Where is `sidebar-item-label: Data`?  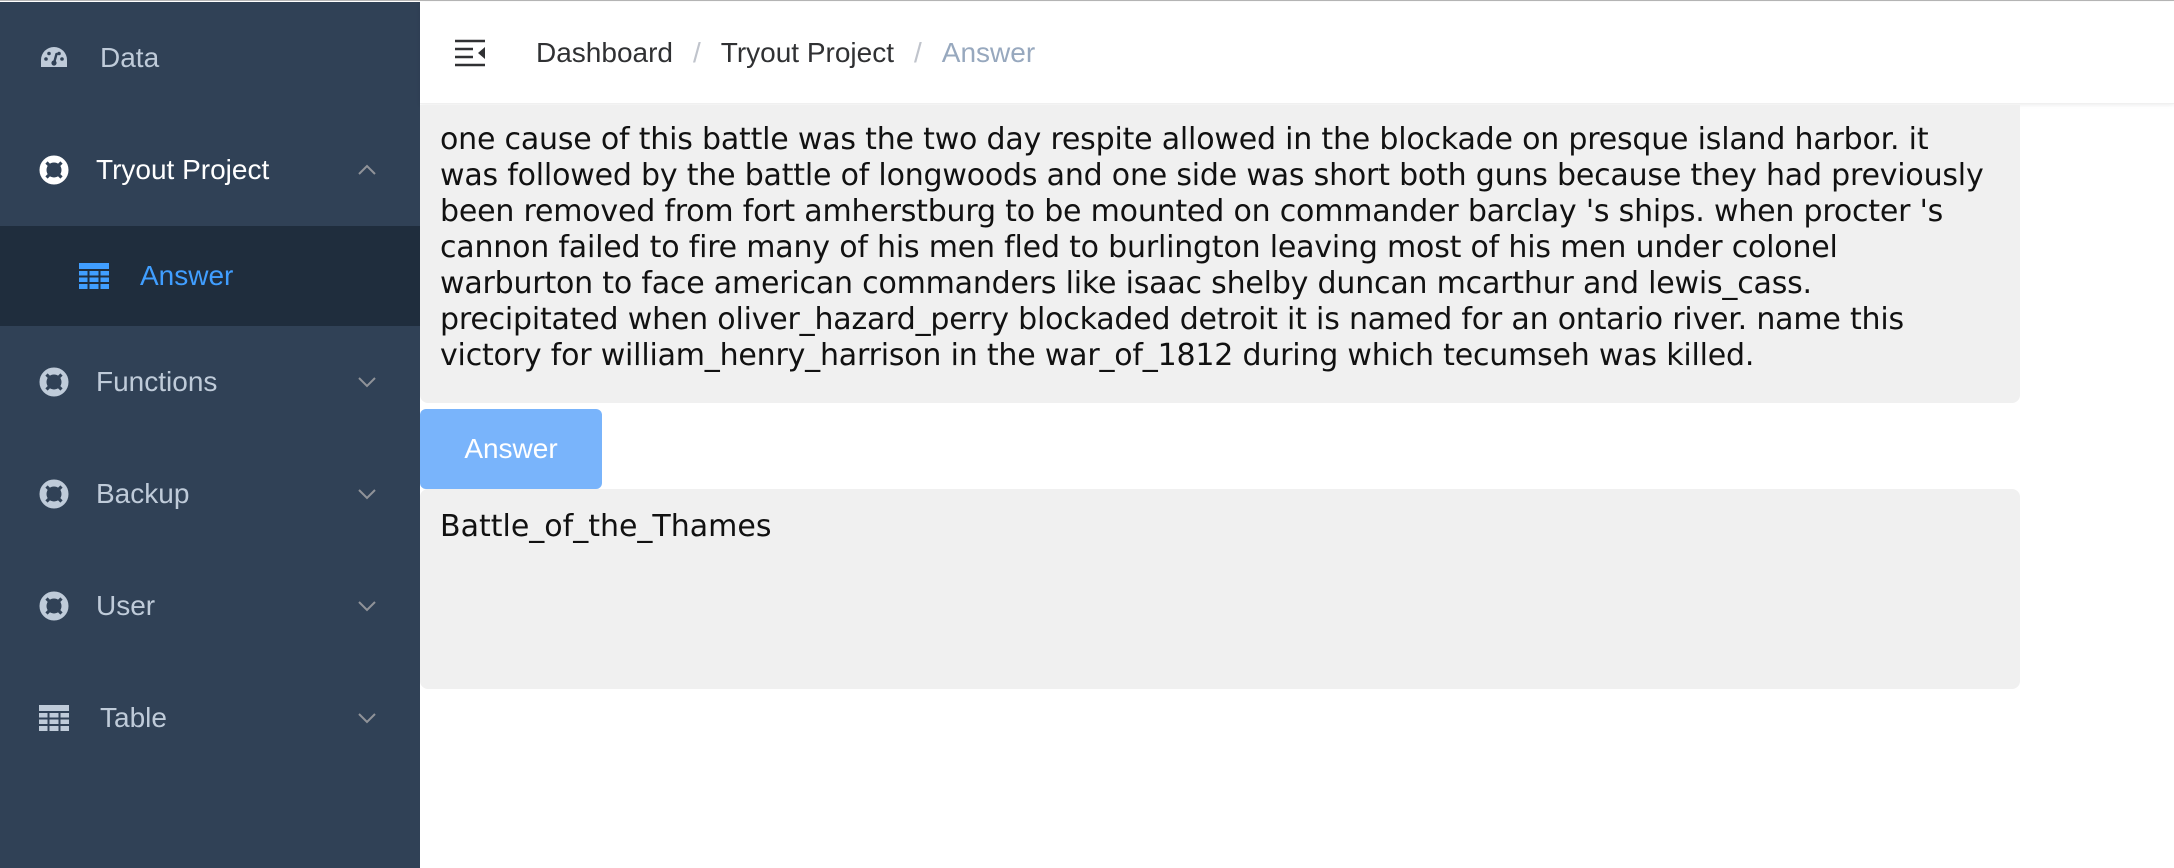
sidebar-item-label: Data is located at coordinates (130, 57).